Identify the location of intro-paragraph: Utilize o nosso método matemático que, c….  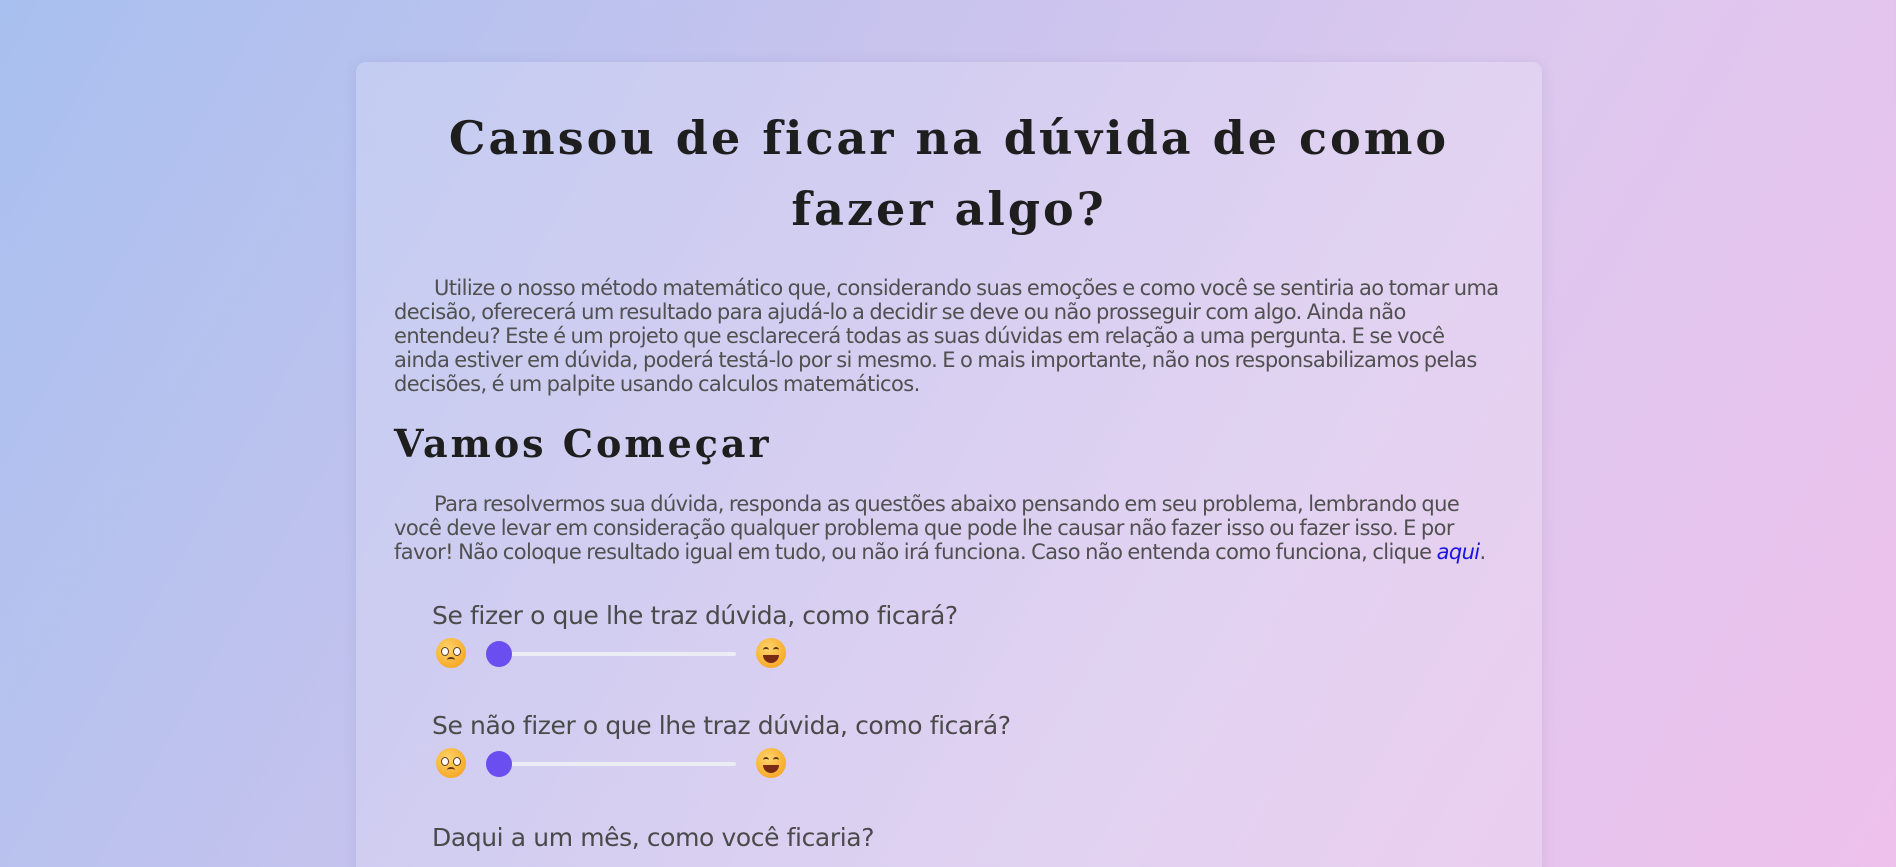
(946, 336).